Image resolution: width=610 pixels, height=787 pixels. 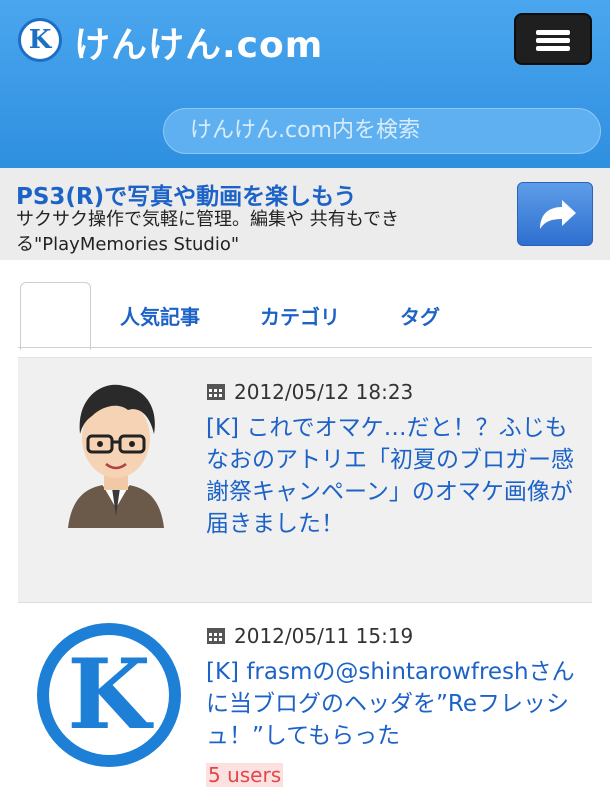 What do you see at coordinates (198, 42) in the screenshot?
I see `site-title: けんけん.com` at bounding box center [198, 42].